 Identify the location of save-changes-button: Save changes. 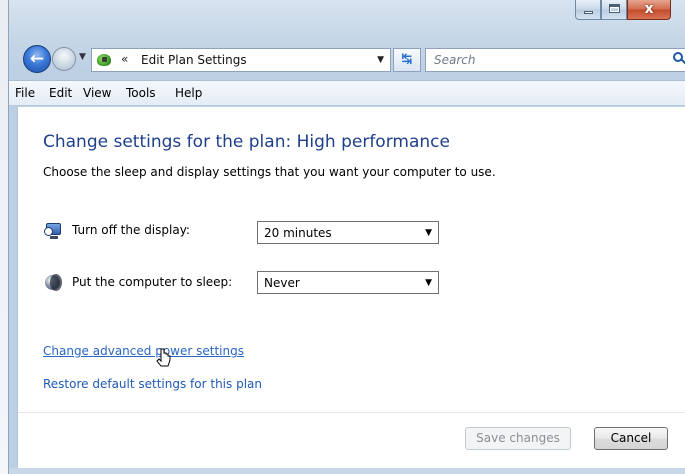
(518, 438).